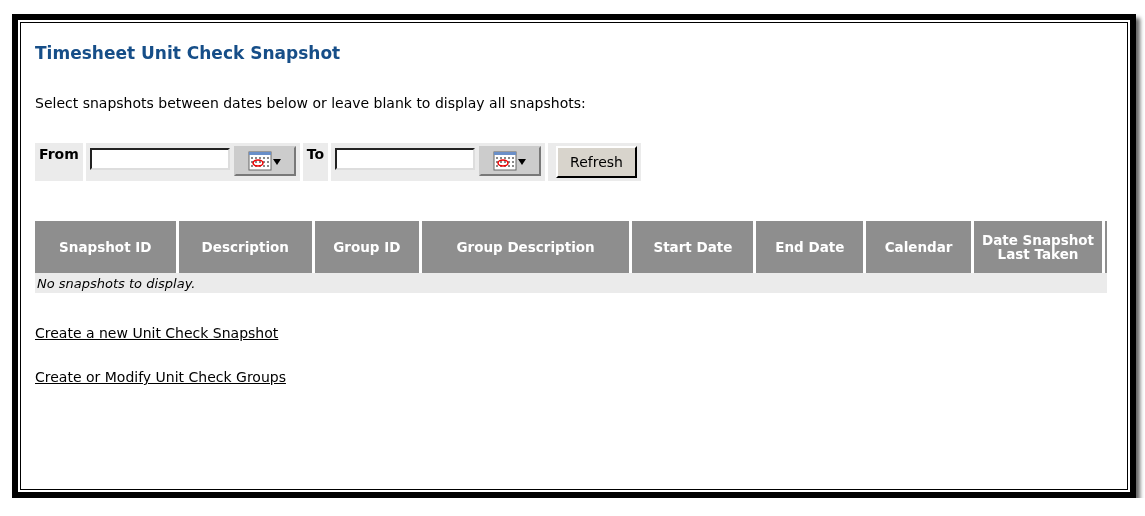  Describe the element at coordinates (596, 162) in the screenshot. I see `refresh-button: Refresh` at that location.